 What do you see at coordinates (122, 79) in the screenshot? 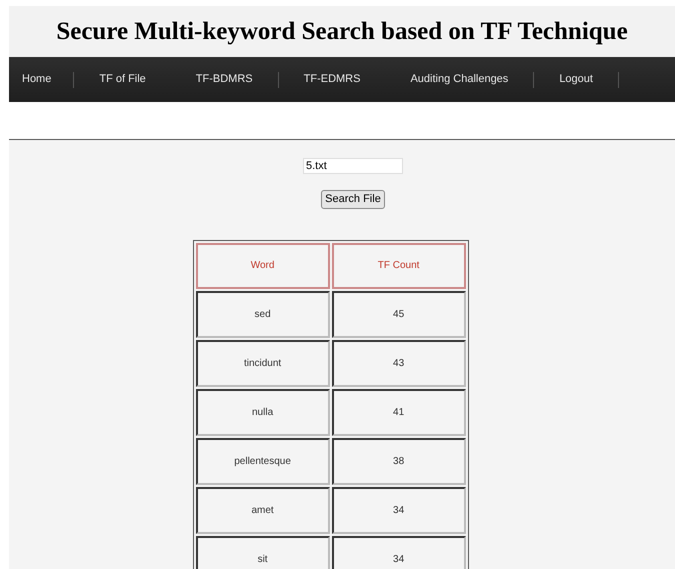
I see `nav-link: TF of File` at bounding box center [122, 79].